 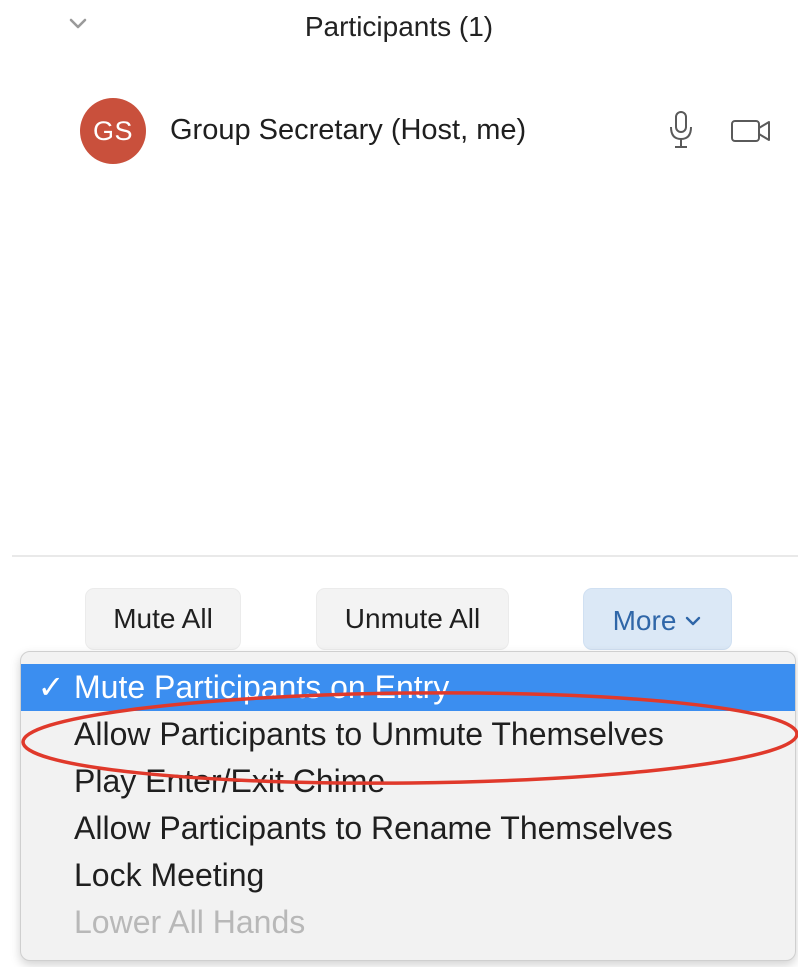 I want to click on panel-title: Participants (1), so click(x=399, y=26).